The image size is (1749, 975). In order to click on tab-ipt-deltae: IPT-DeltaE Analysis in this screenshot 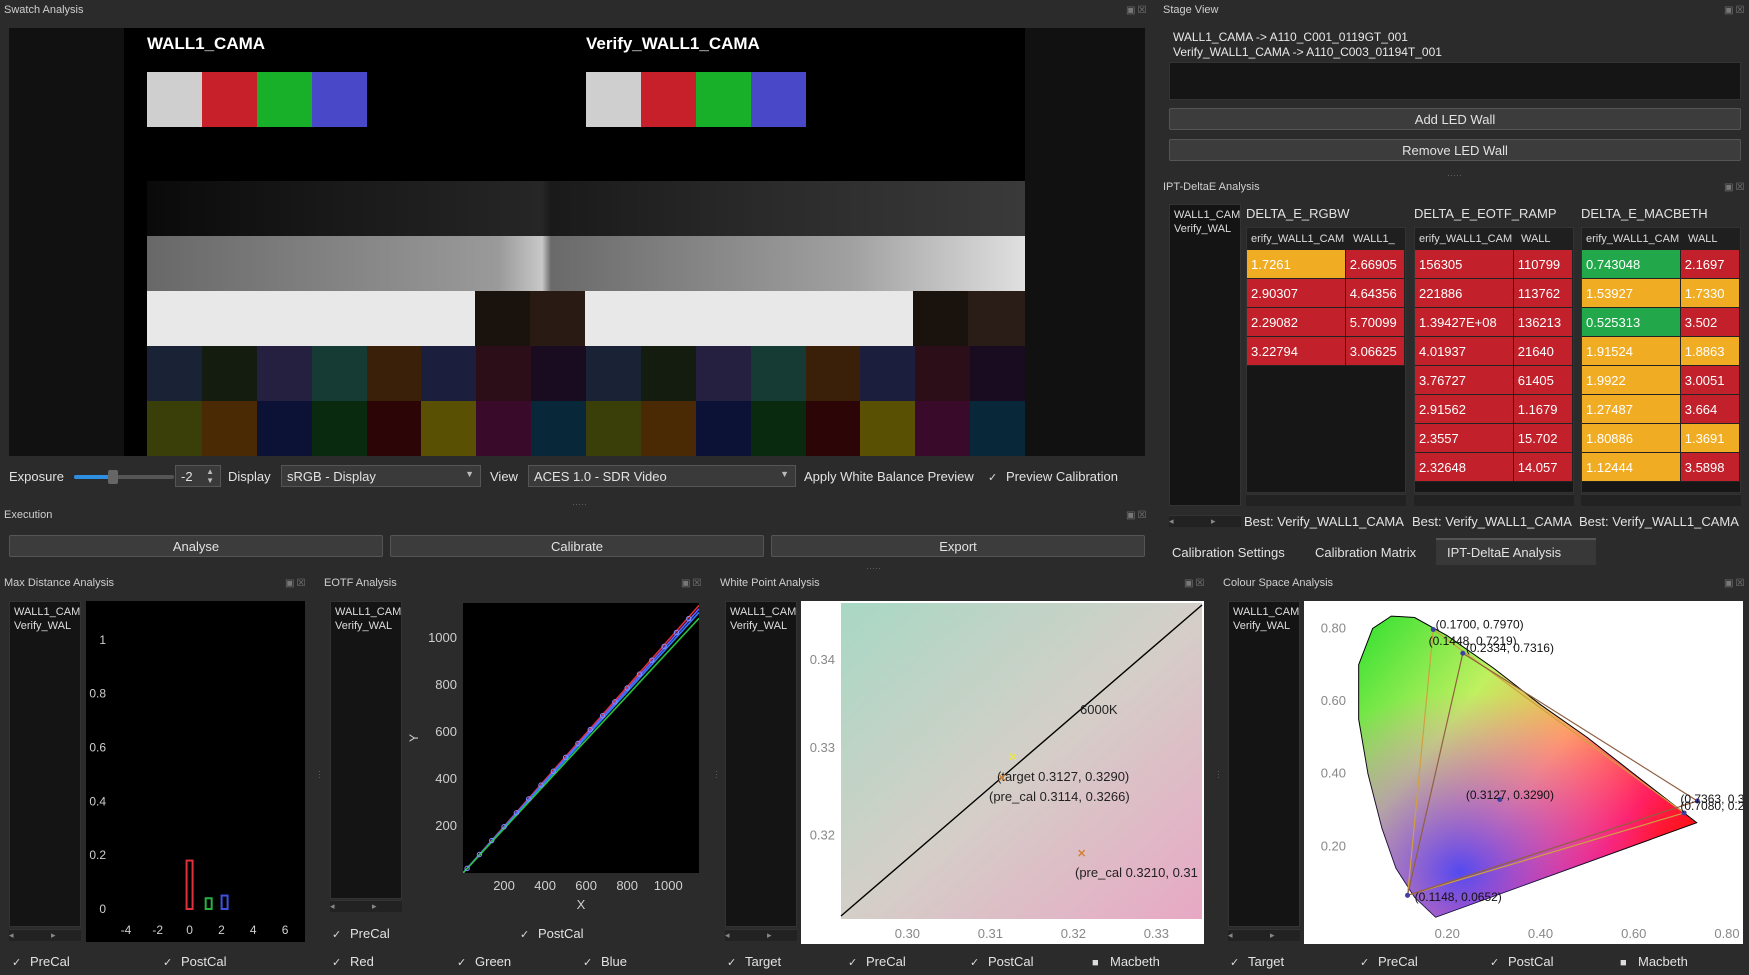, I will do `click(1504, 552)`.